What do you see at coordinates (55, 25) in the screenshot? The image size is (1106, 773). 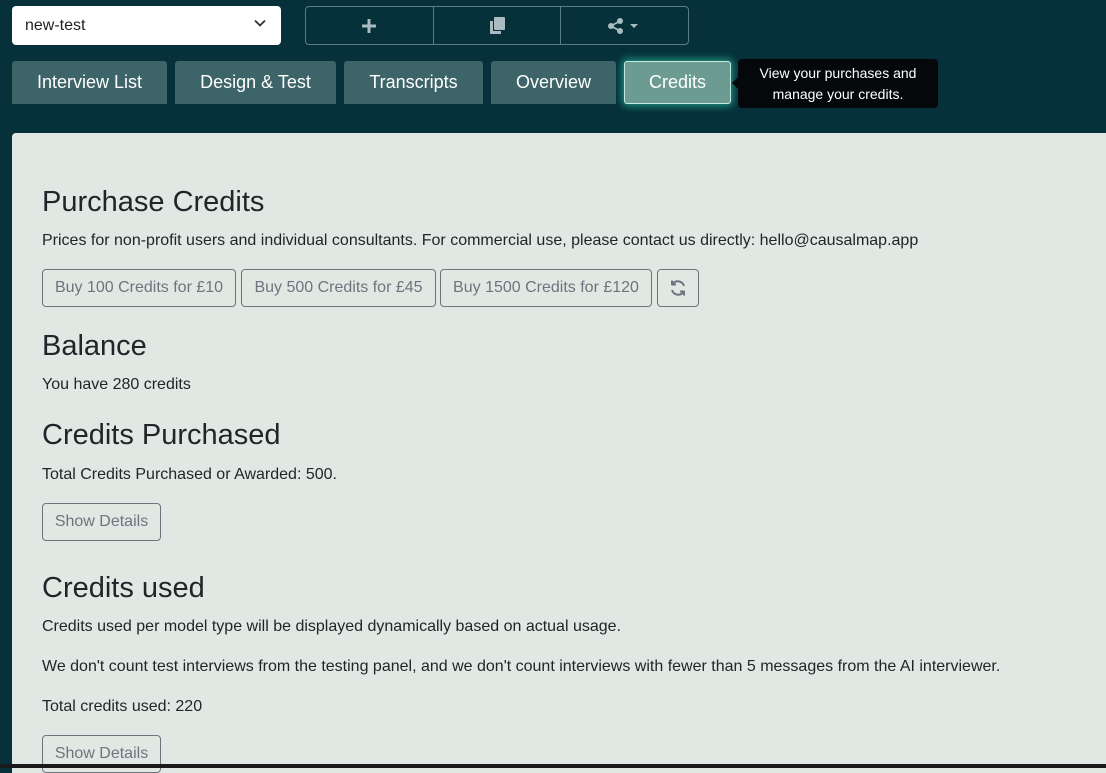 I see `project-select-value: new-test` at bounding box center [55, 25].